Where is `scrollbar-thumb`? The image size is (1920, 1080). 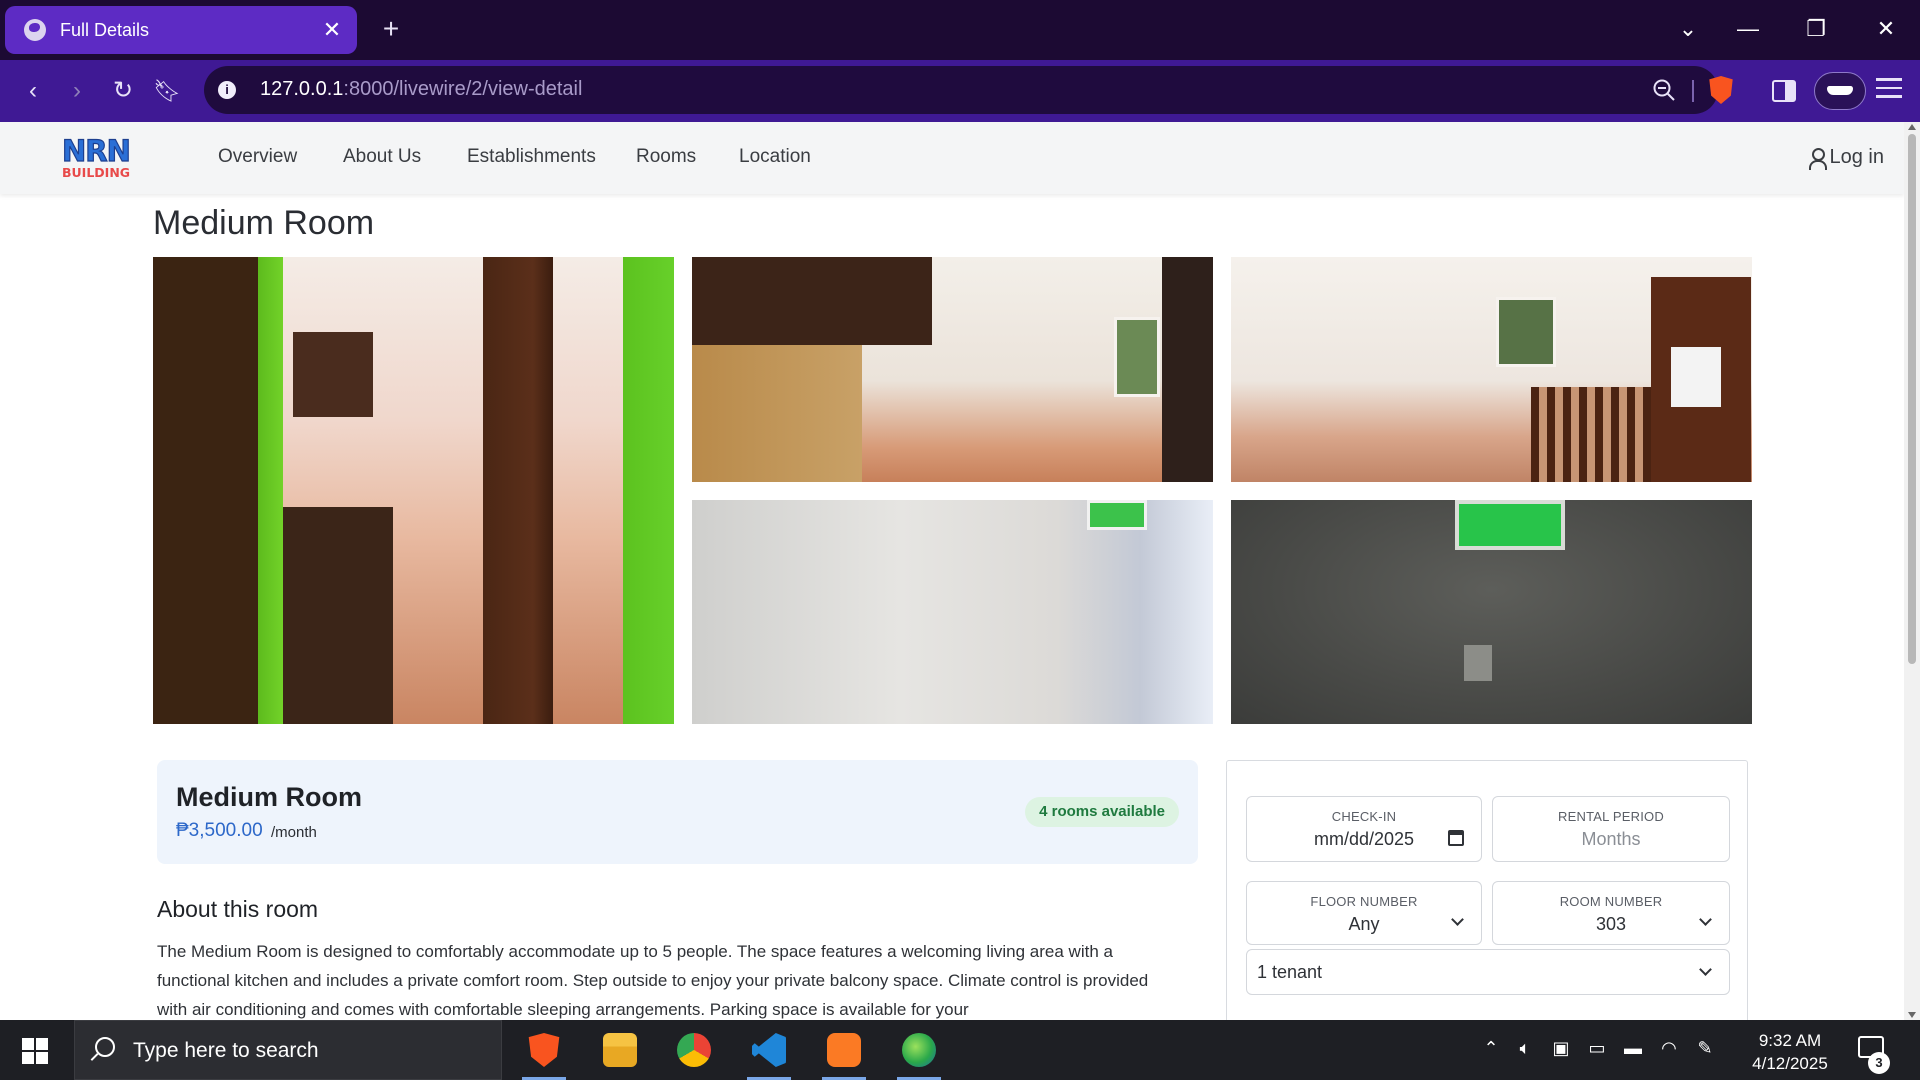 scrollbar-thumb is located at coordinates (1912, 399).